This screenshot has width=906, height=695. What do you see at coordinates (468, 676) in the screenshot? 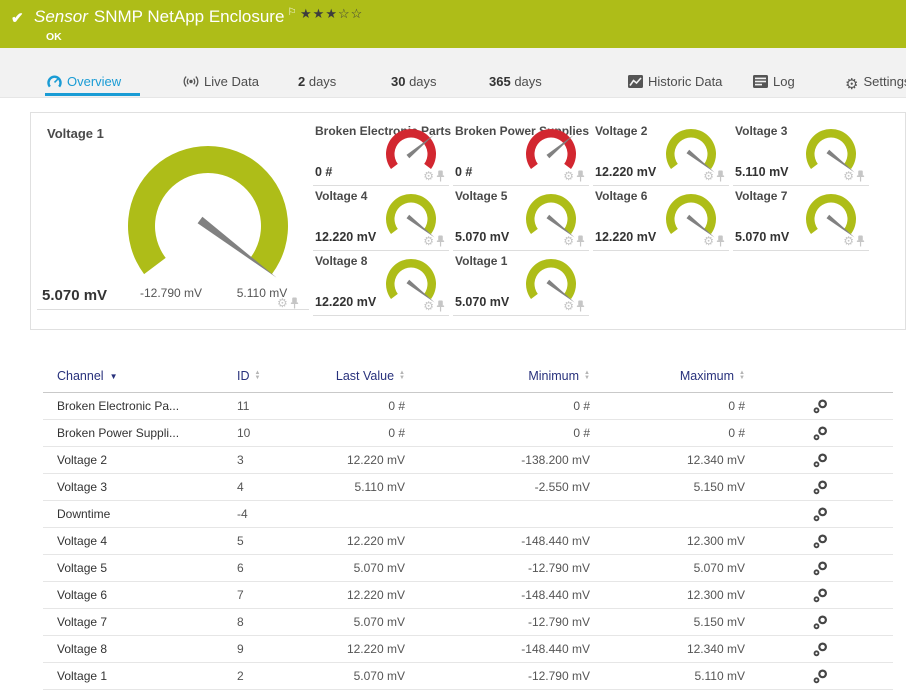
I see `channel-row-voltage-1: Voltage 1 2 5.070 mV -12.790 mV 5.110 mV` at bounding box center [468, 676].